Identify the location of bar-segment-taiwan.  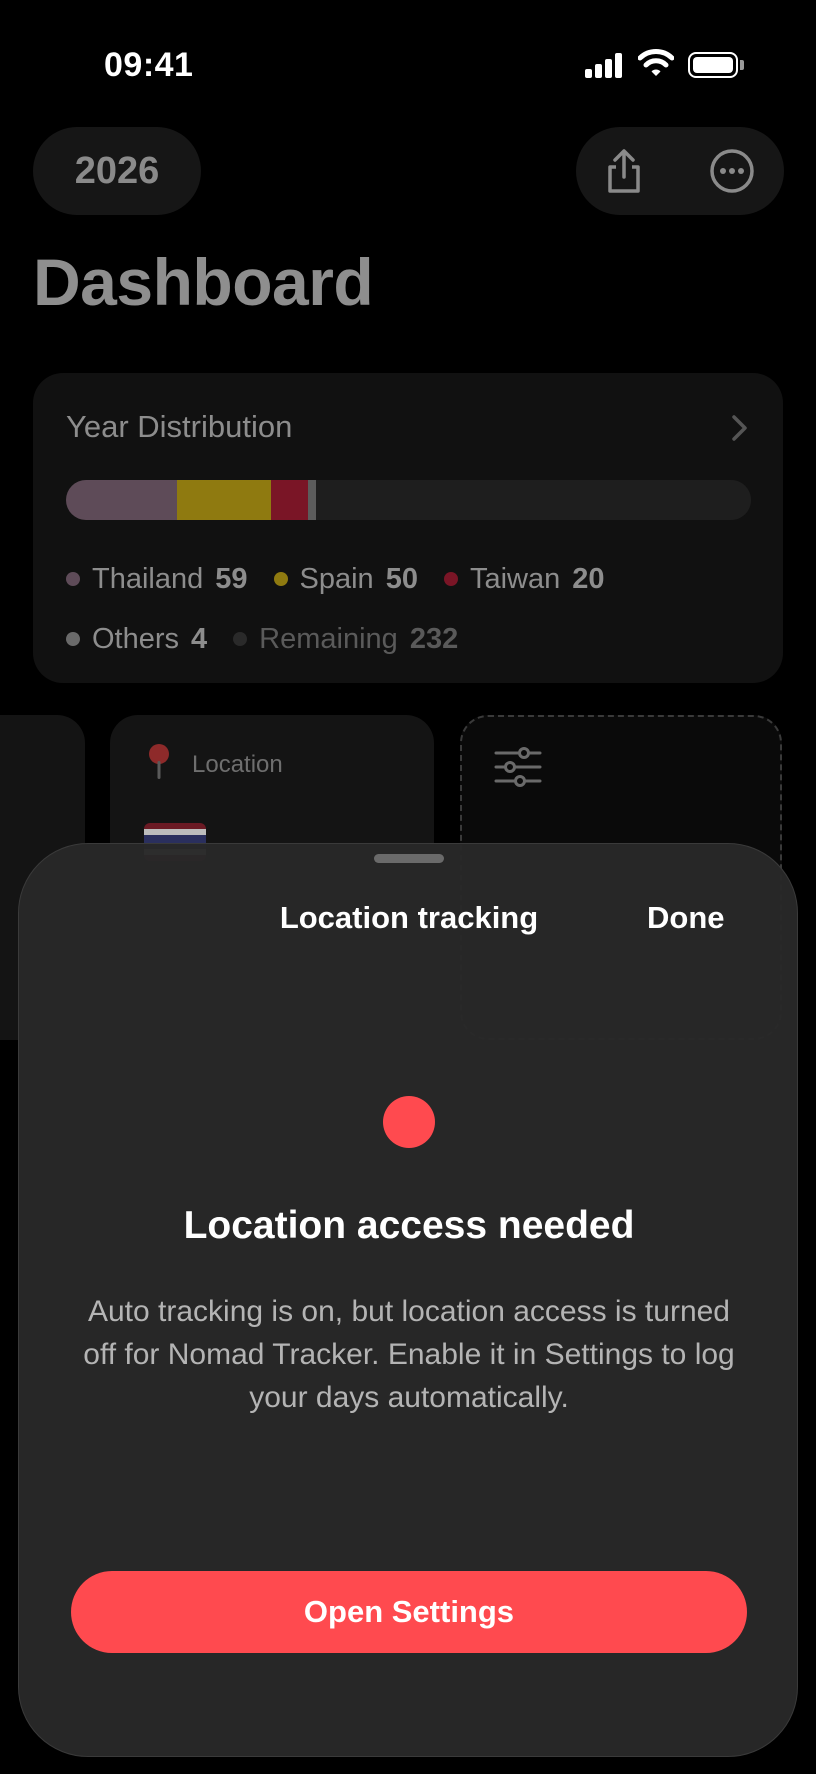
(289, 500).